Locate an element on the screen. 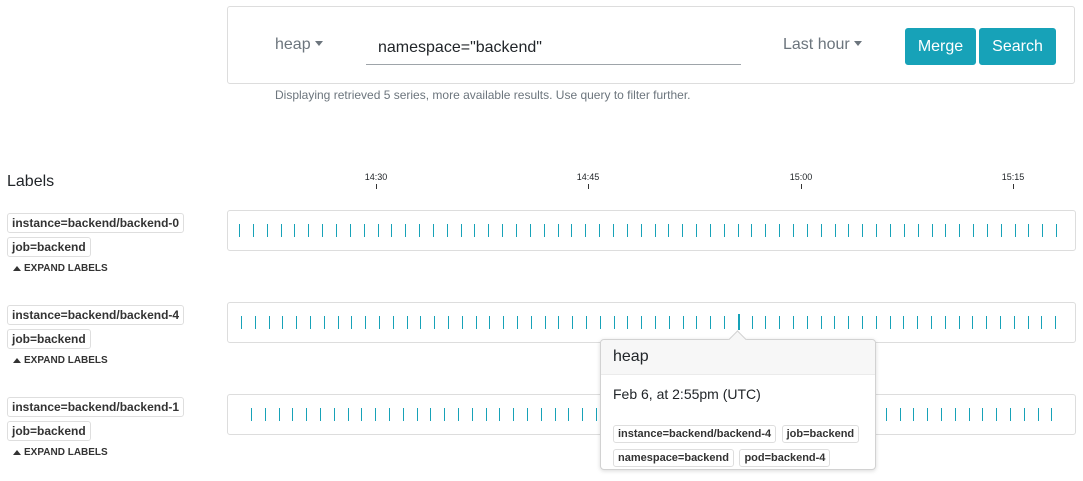  merge-button: Merge is located at coordinates (940, 46).